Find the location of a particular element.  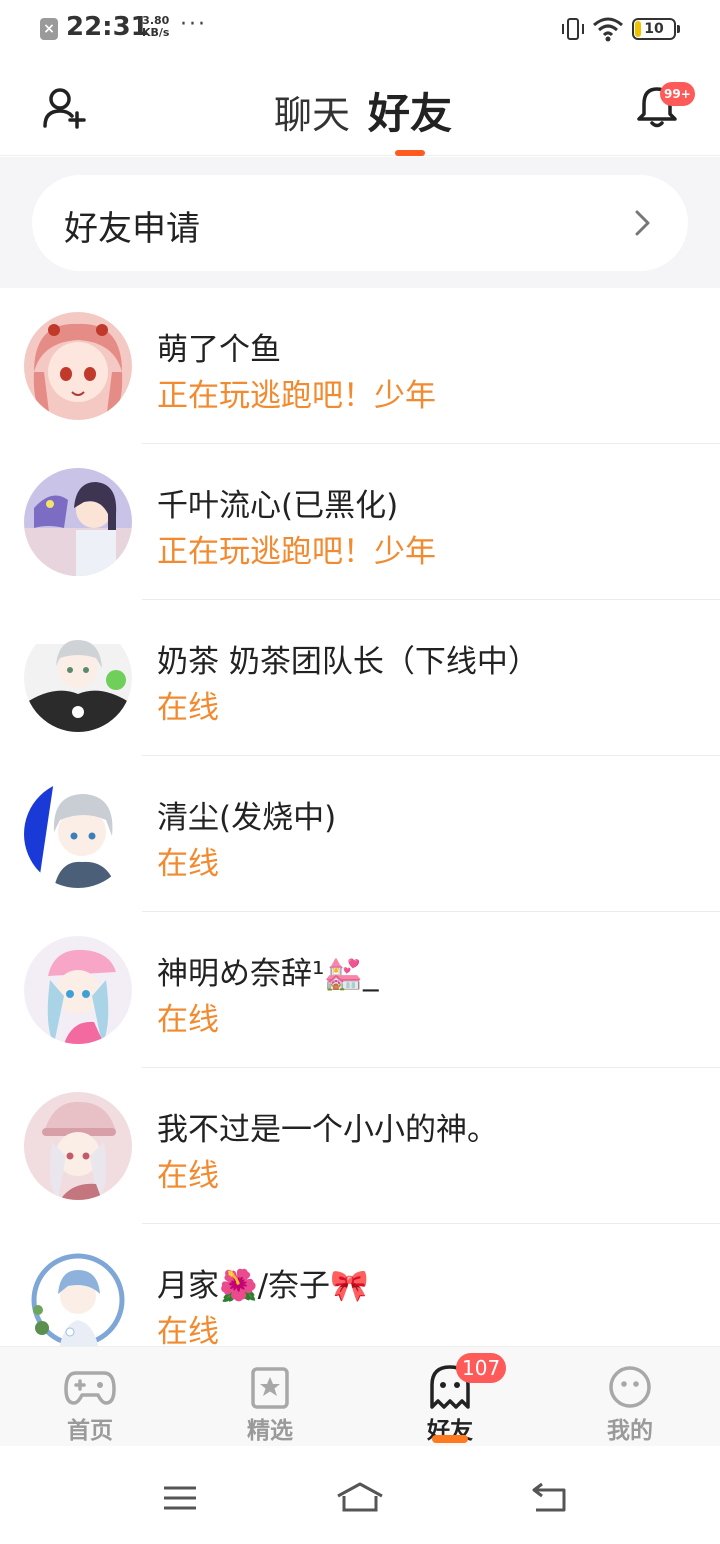

nav-featured: 精选 is located at coordinates (270, 1397).